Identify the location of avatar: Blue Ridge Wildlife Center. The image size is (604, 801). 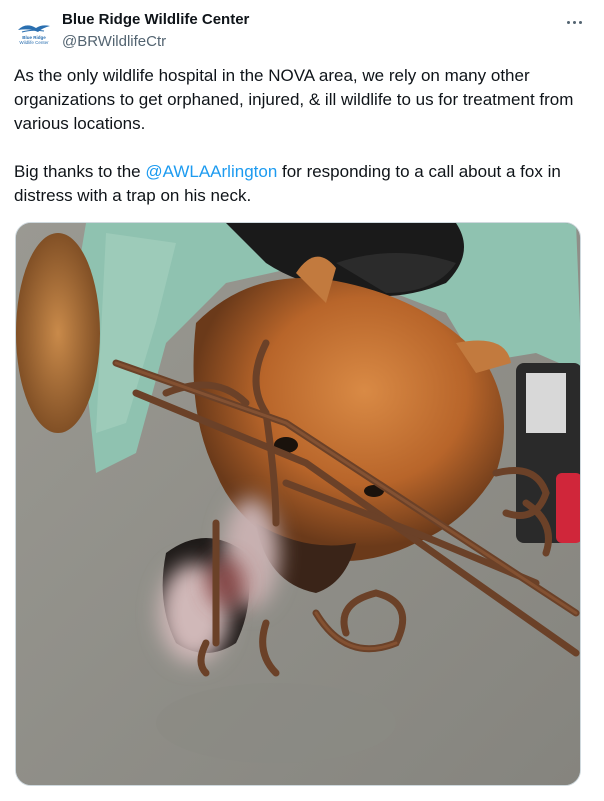
(34, 33).